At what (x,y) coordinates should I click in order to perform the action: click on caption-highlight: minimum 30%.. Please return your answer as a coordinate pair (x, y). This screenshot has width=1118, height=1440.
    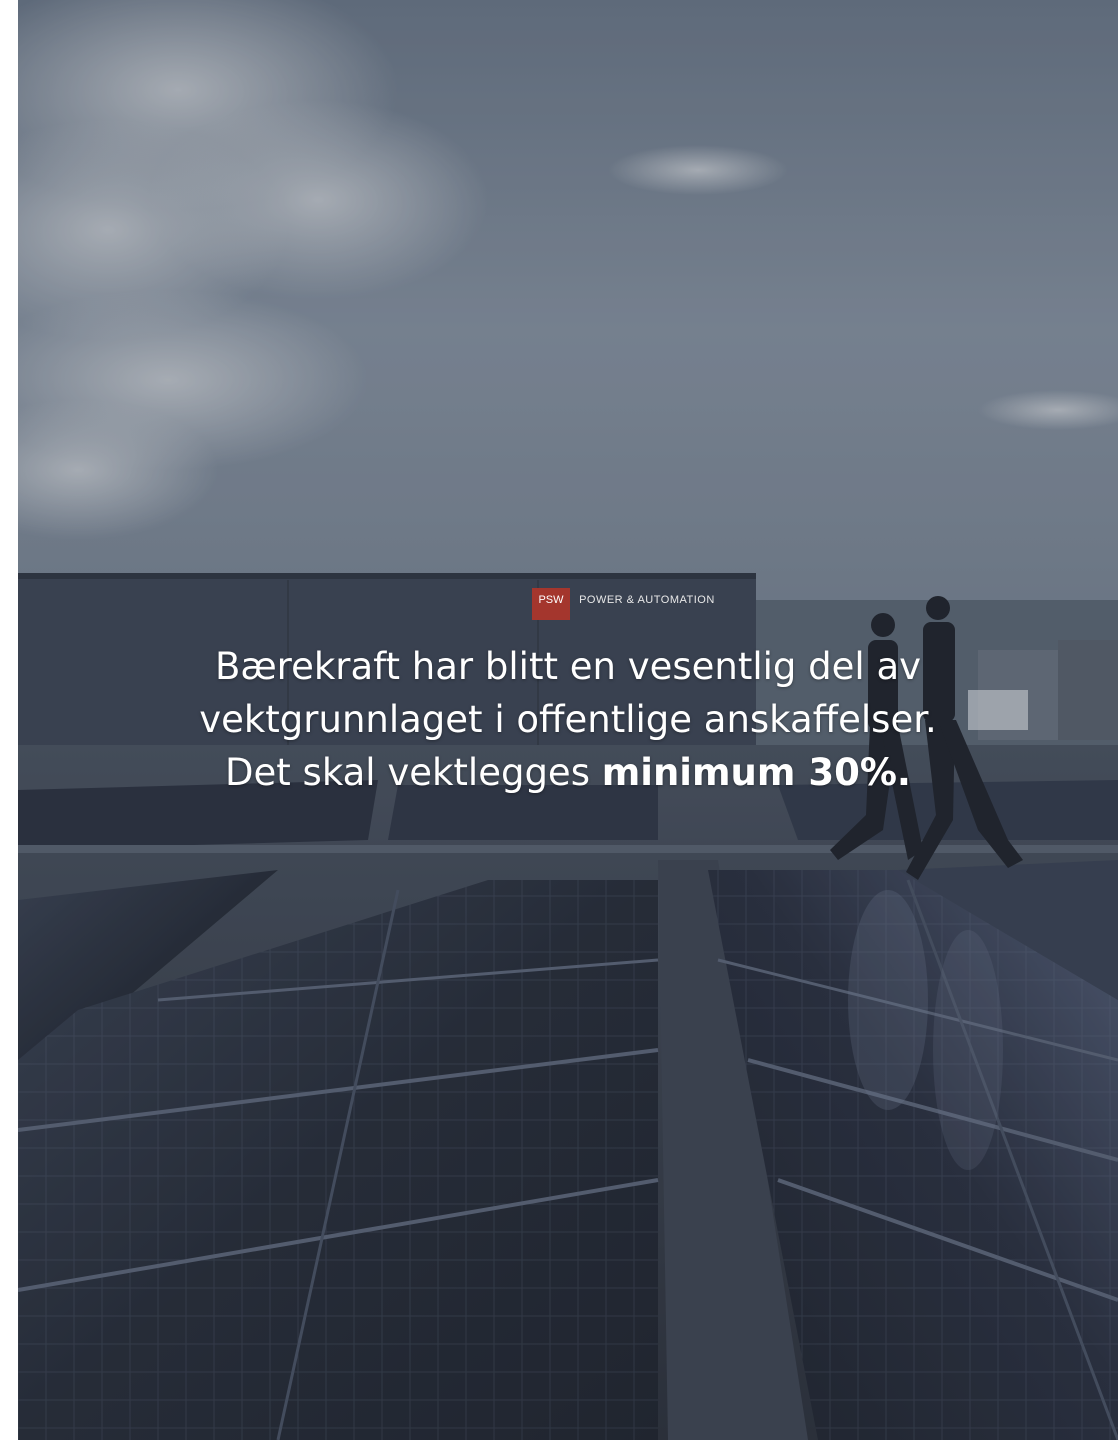
    Looking at the image, I should click on (756, 772).